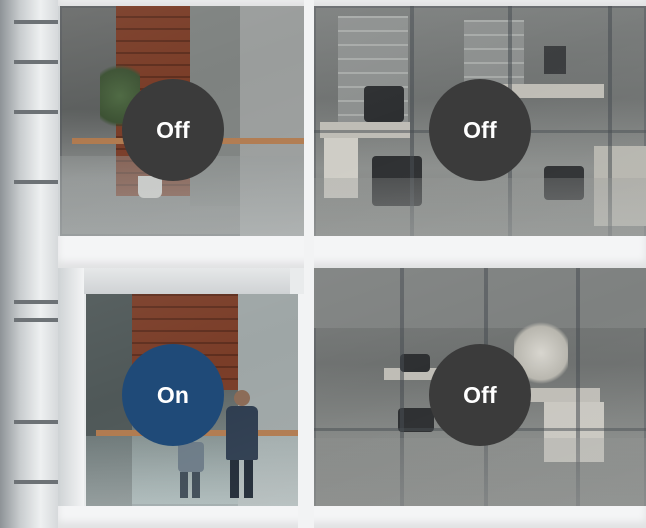  I want to click on bottom-slab, so click(352, 517).